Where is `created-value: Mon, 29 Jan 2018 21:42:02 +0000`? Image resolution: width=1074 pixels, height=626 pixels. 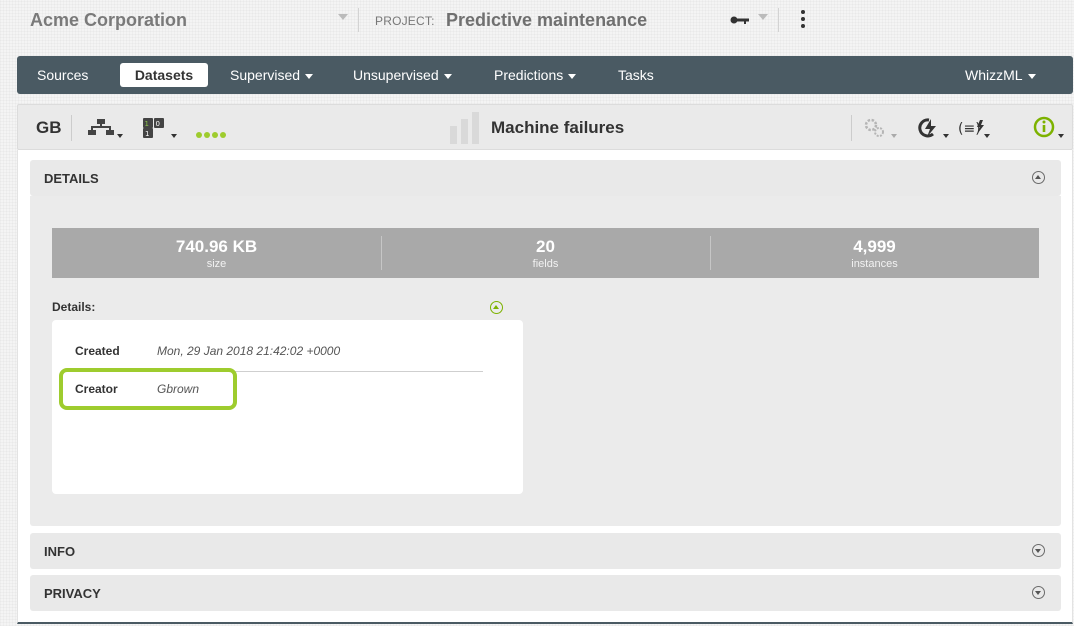
created-value: Mon, 29 Jan 2018 21:42:02 +0000 is located at coordinates (249, 351).